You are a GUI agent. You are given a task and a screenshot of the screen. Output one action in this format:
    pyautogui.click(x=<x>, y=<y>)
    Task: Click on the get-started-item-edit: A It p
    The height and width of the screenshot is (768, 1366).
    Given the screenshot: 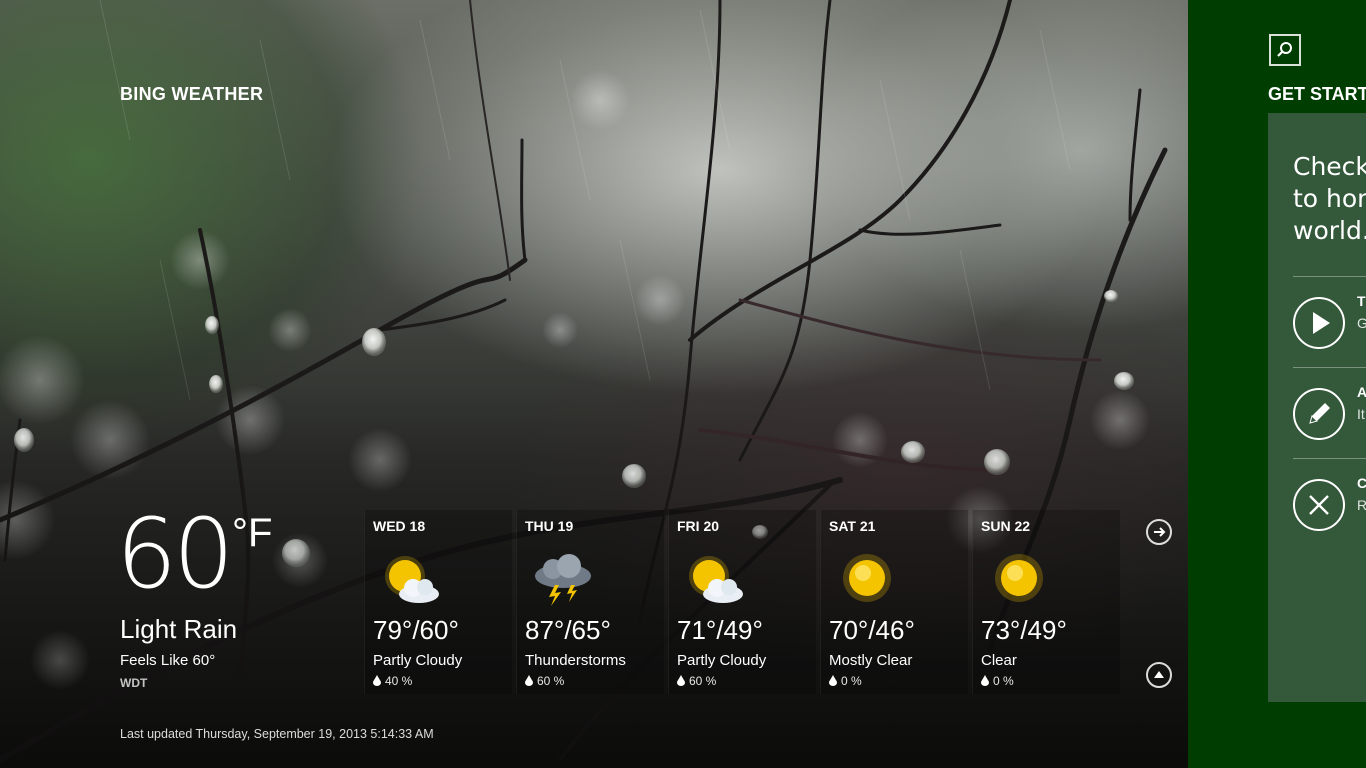 What is the action you would take?
    pyautogui.click(x=1329, y=412)
    